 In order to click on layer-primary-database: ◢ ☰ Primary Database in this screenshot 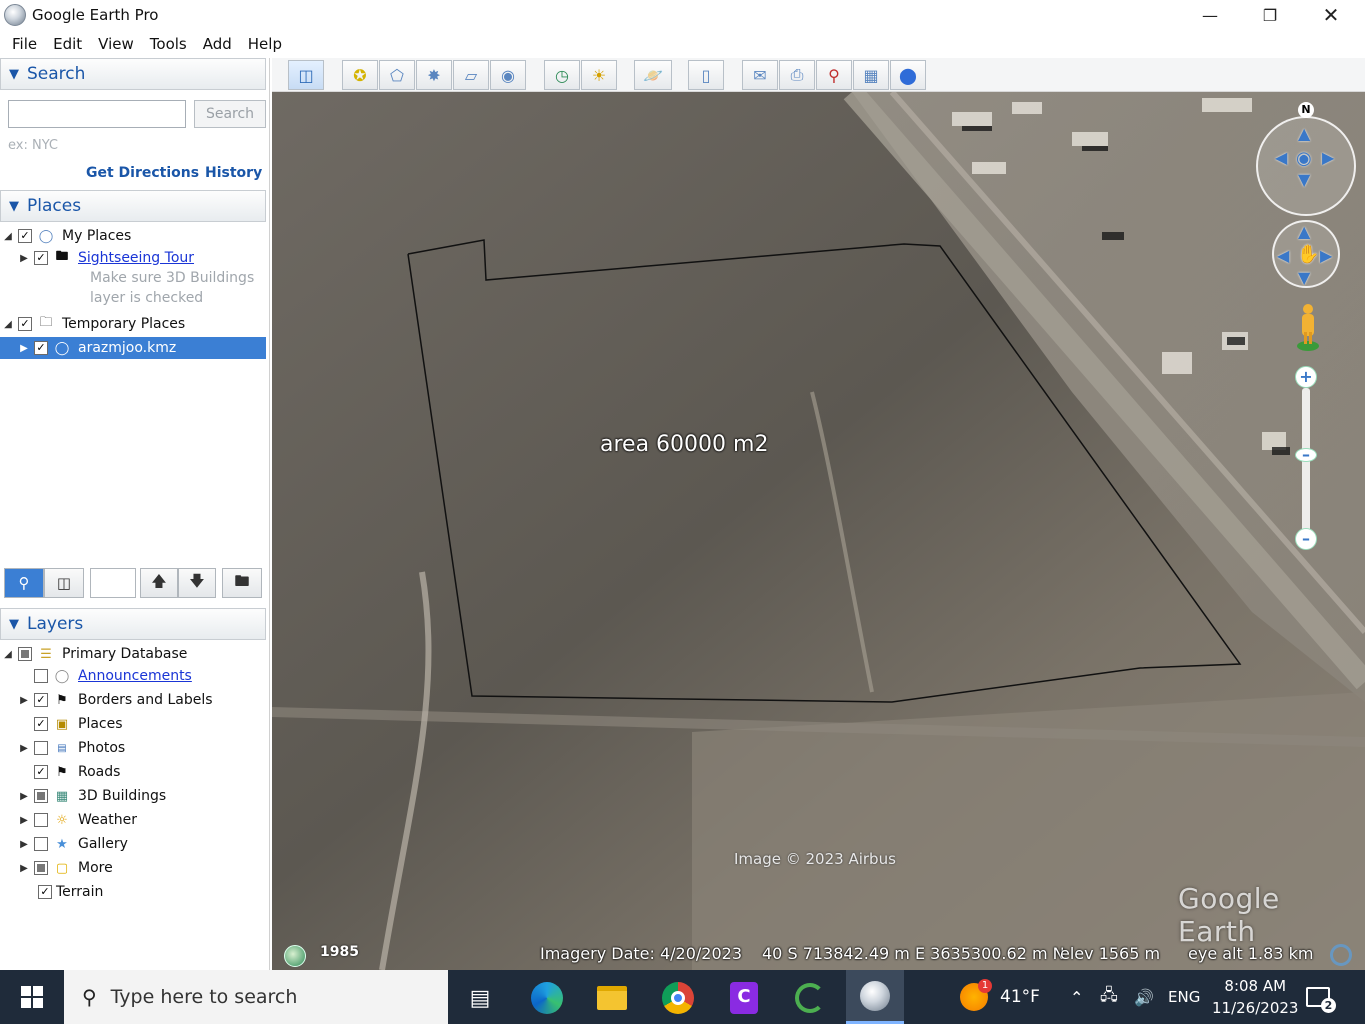, I will do `click(94, 654)`.